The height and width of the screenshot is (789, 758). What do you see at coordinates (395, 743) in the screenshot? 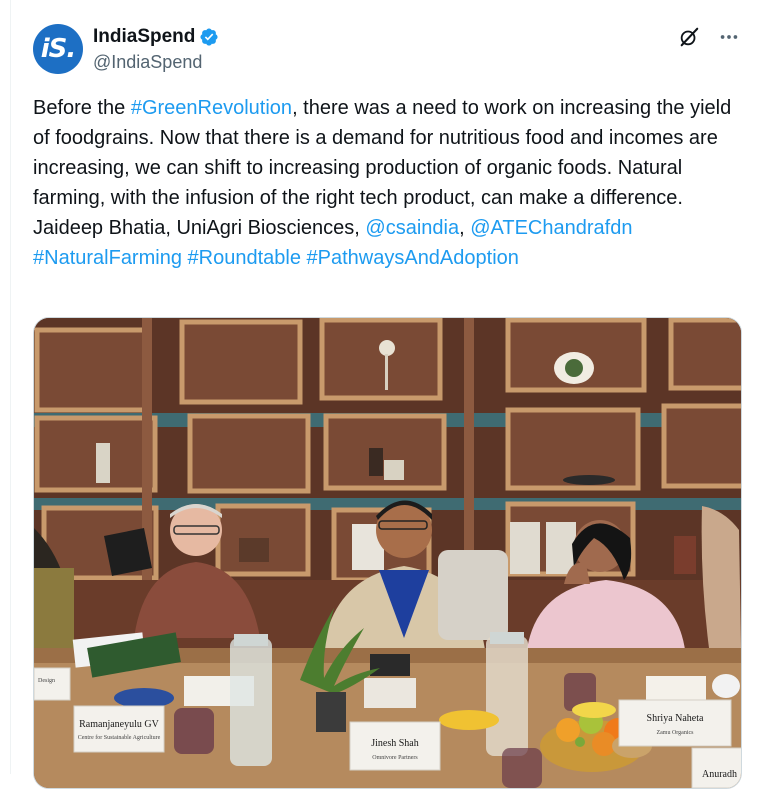
I see `name-card-label: Jinesh Shah` at bounding box center [395, 743].